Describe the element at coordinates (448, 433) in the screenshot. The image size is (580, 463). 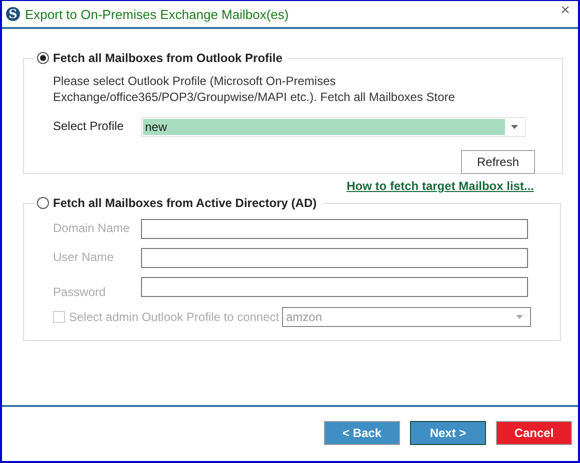
I see `next-button: Next >` at that location.